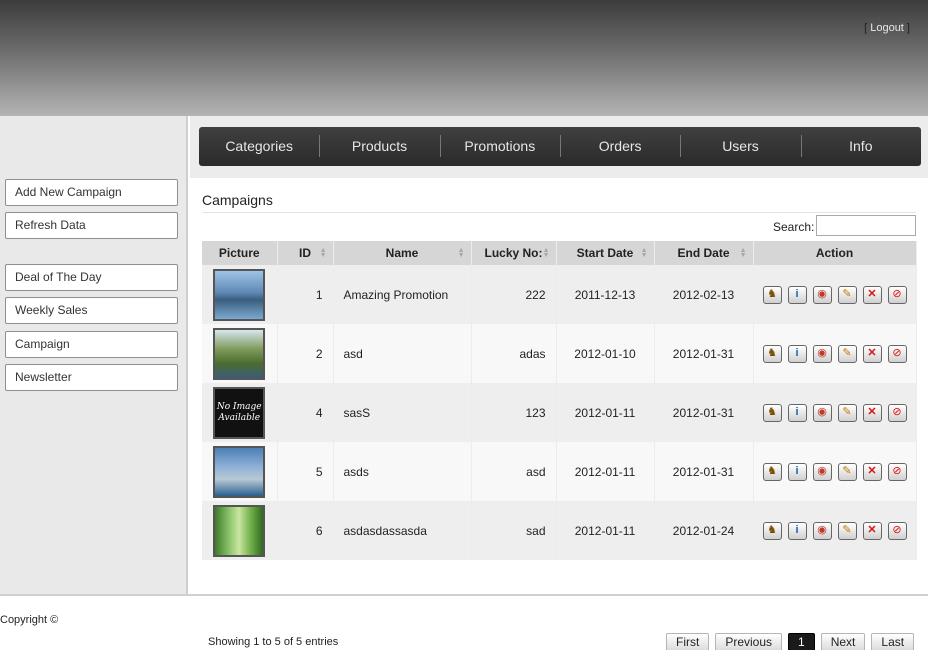 This screenshot has height=650, width=928. What do you see at coordinates (259, 146) in the screenshot?
I see `nav-categories: Categories` at bounding box center [259, 146].